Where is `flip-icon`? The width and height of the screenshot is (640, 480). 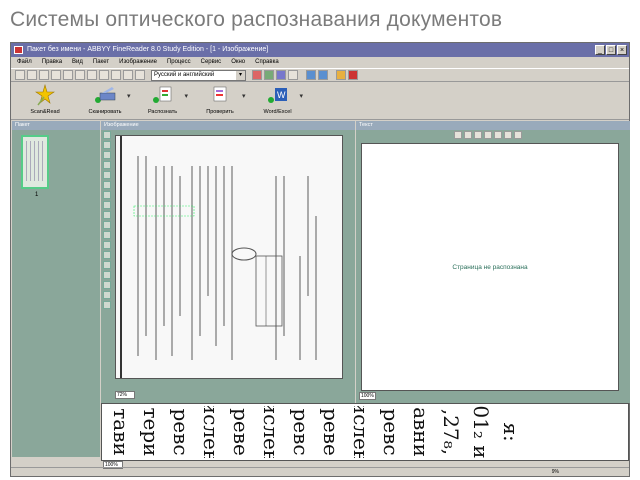
flip-icon is located at coordinates (107, 205).